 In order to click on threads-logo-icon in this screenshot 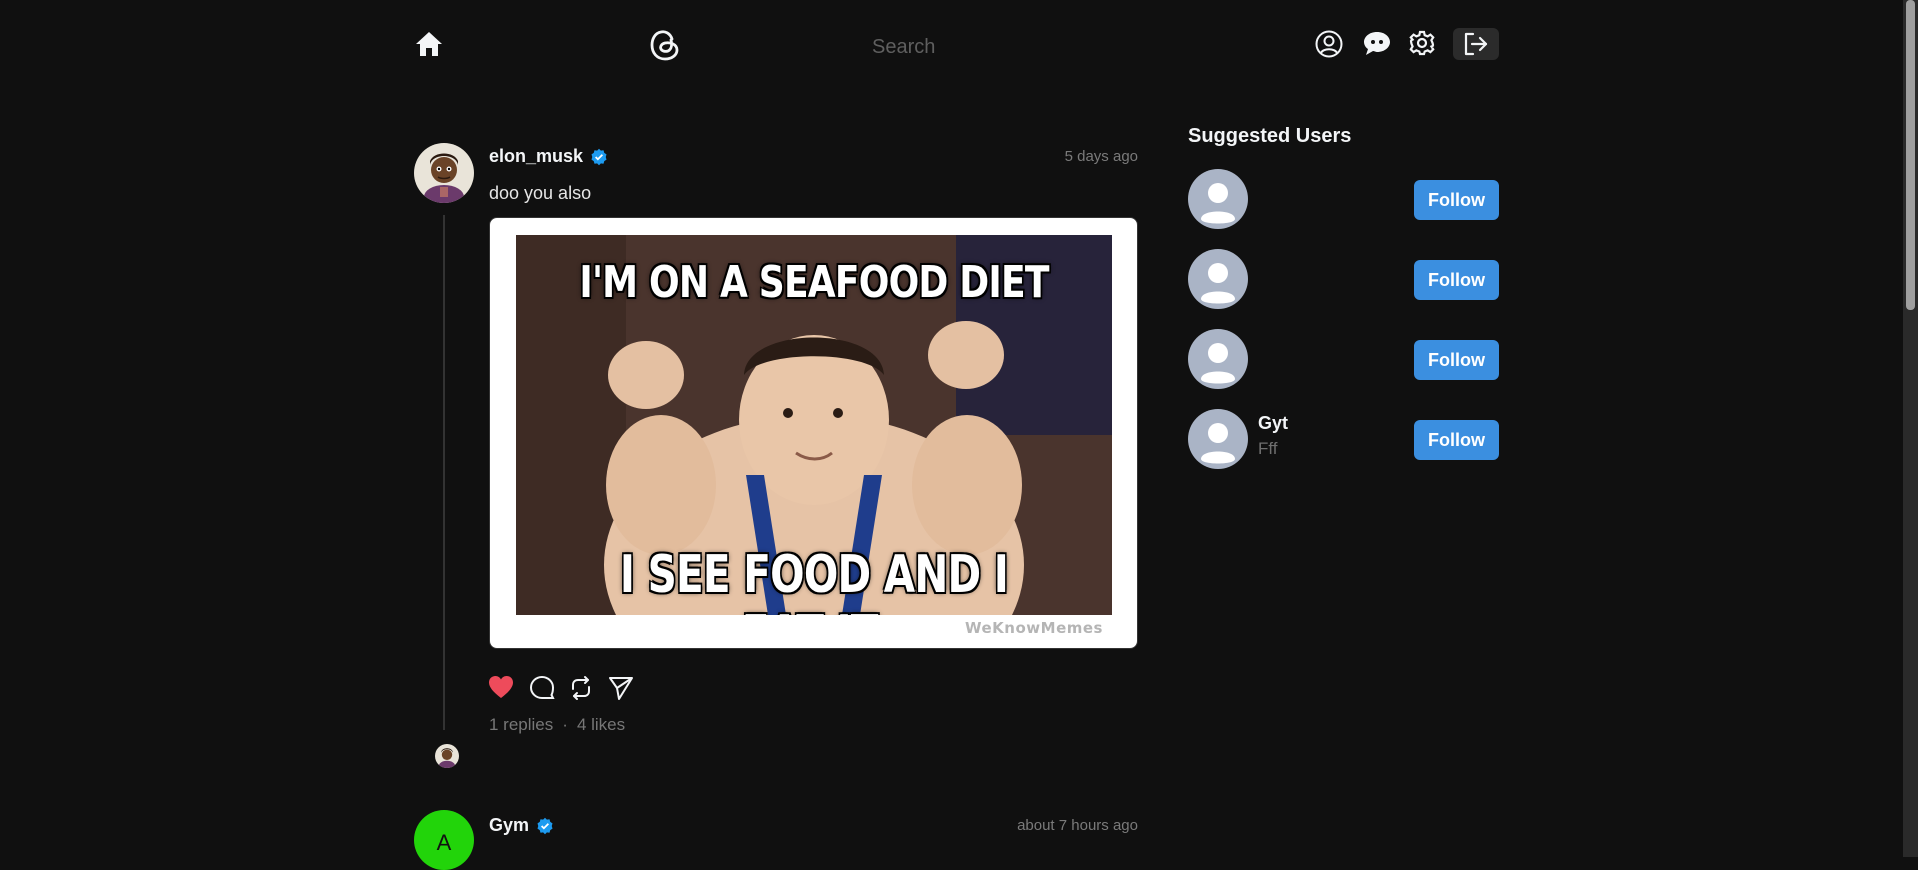, I will do `click(665, 45)`.